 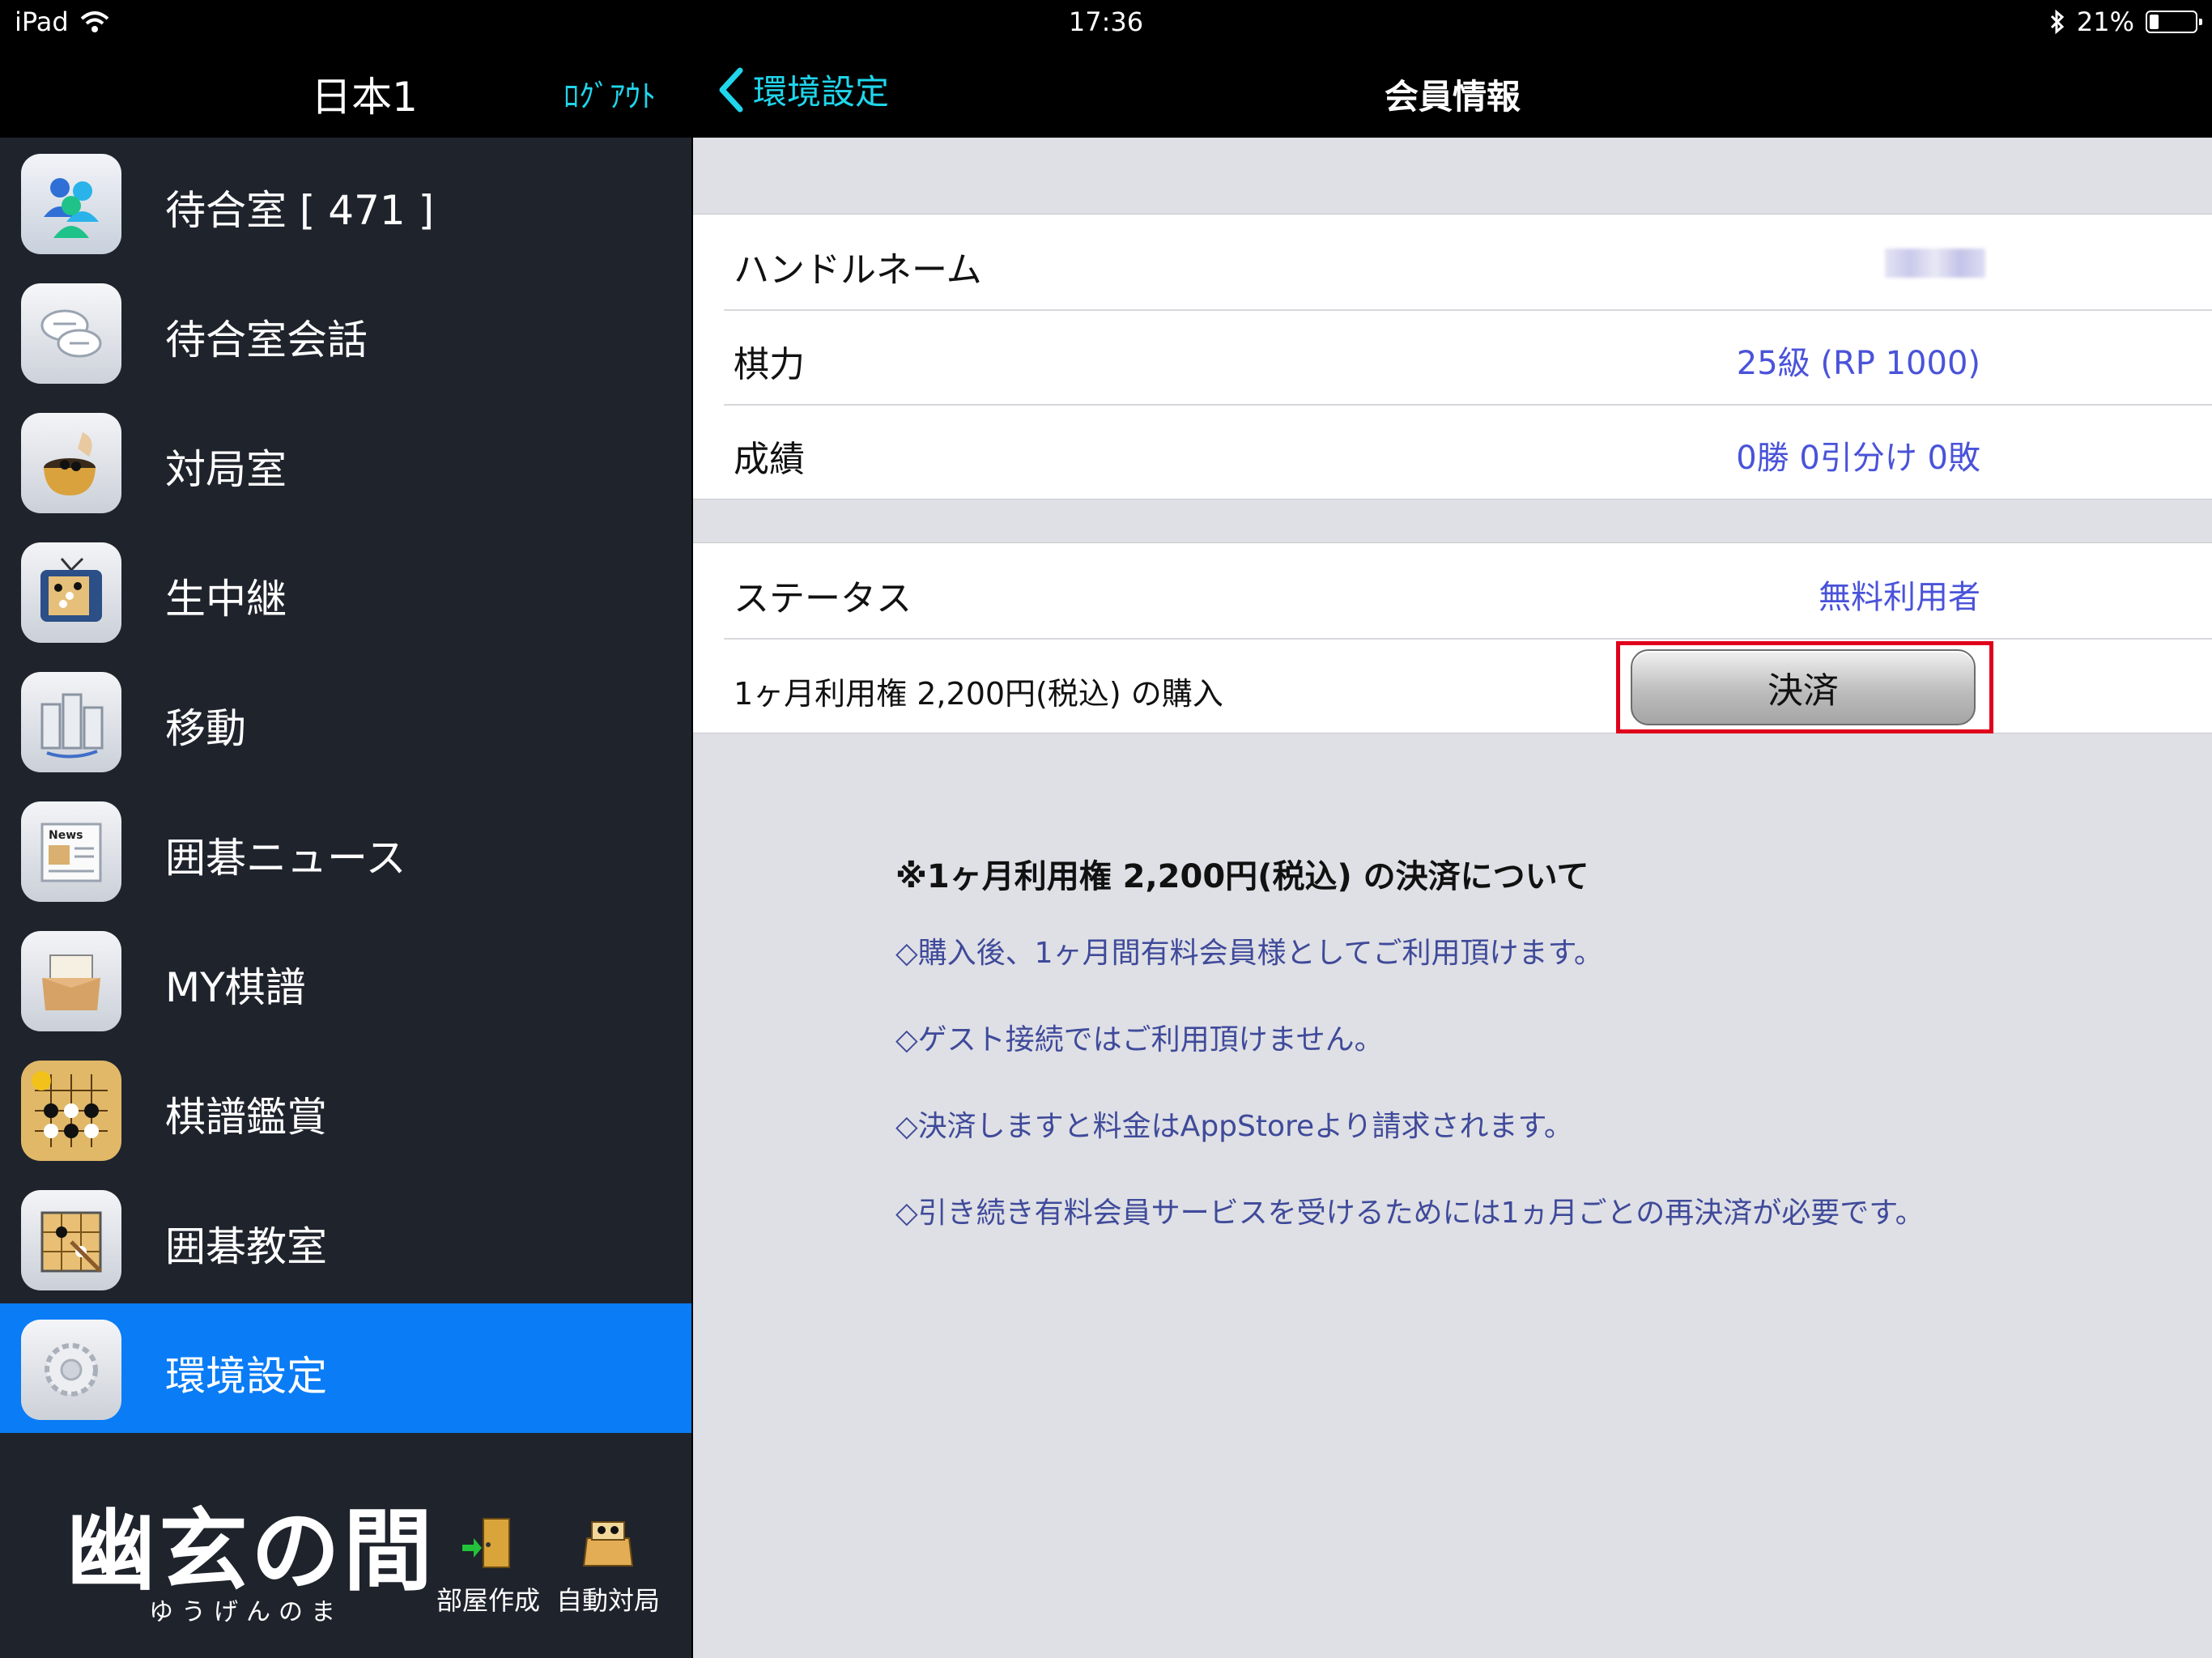 What do you see at coordinates (2058, 22) in the screenshot?
I see `bluetooth-icon` at bounding box center [2058, 22].